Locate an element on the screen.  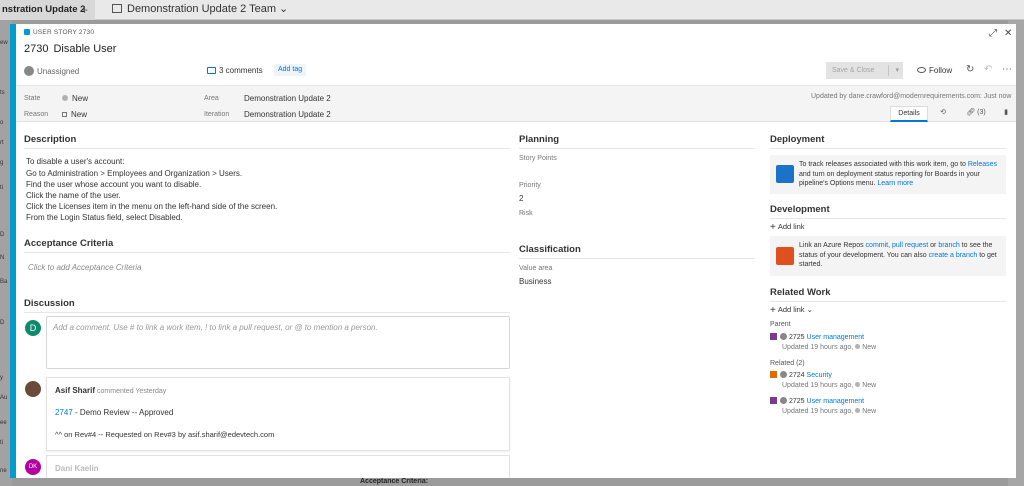
reason-value: New is located at coordinates (74, 114).